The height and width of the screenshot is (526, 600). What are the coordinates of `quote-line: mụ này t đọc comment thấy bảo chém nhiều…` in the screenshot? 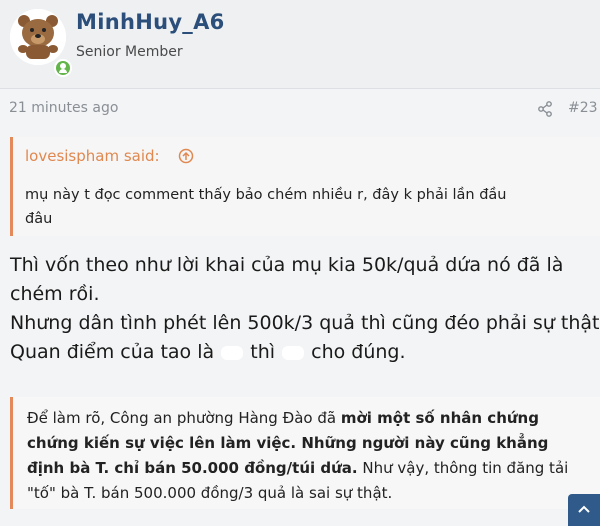 It's located at (266, 195).